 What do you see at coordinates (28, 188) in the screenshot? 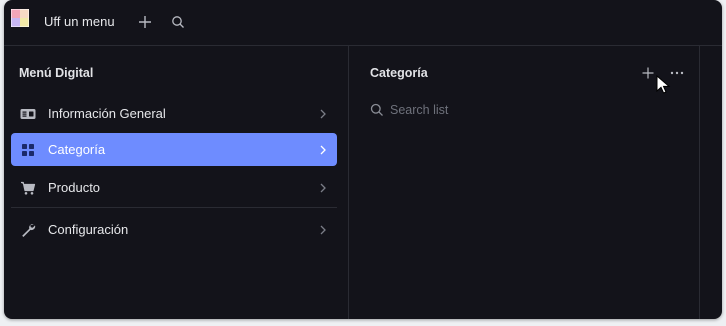
I see `cart-icon` at bounding box center [28, 188].